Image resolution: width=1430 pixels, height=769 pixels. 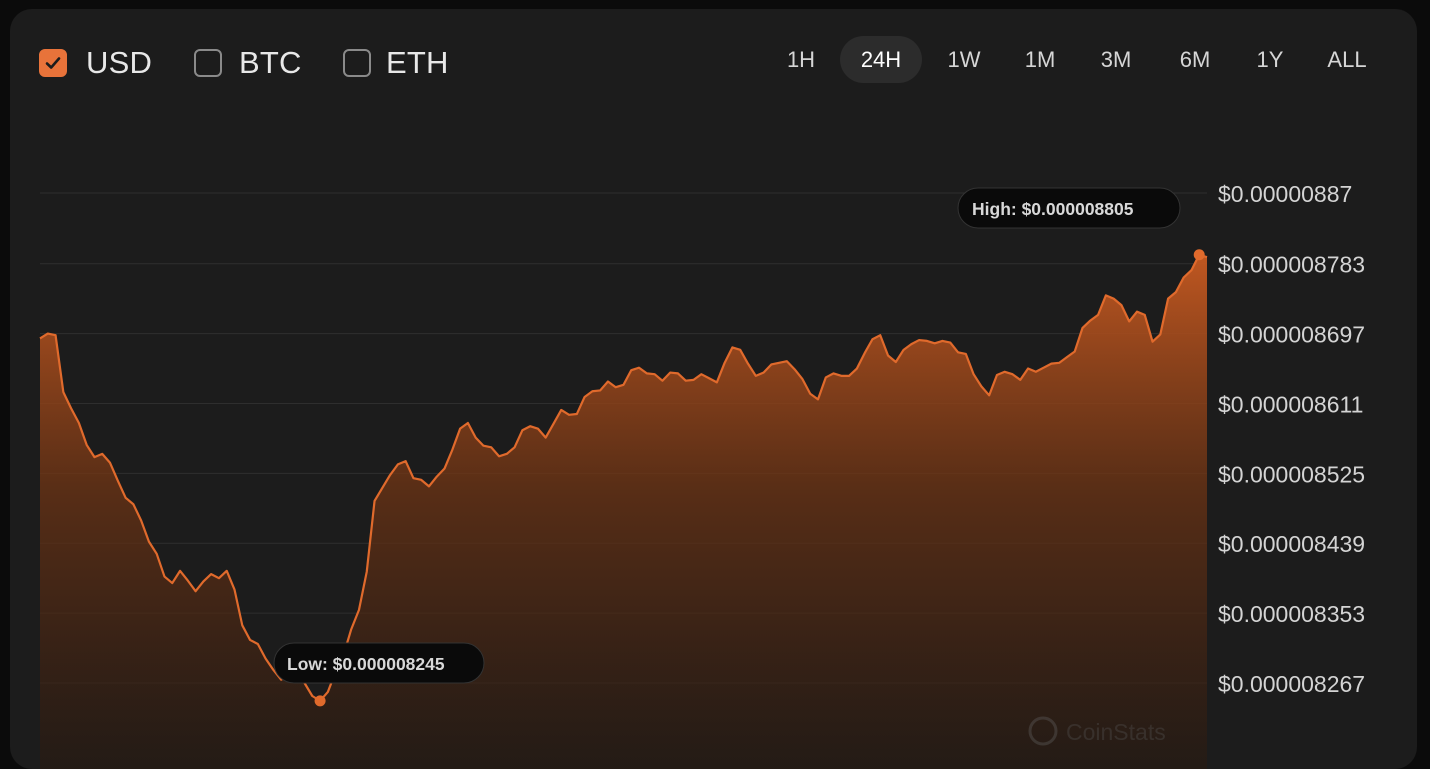 What do you see at coordinates (1291, 614) in the screenshot?
I see `y-tick-label: $0.000008353` at bounding box center [1291, 614].